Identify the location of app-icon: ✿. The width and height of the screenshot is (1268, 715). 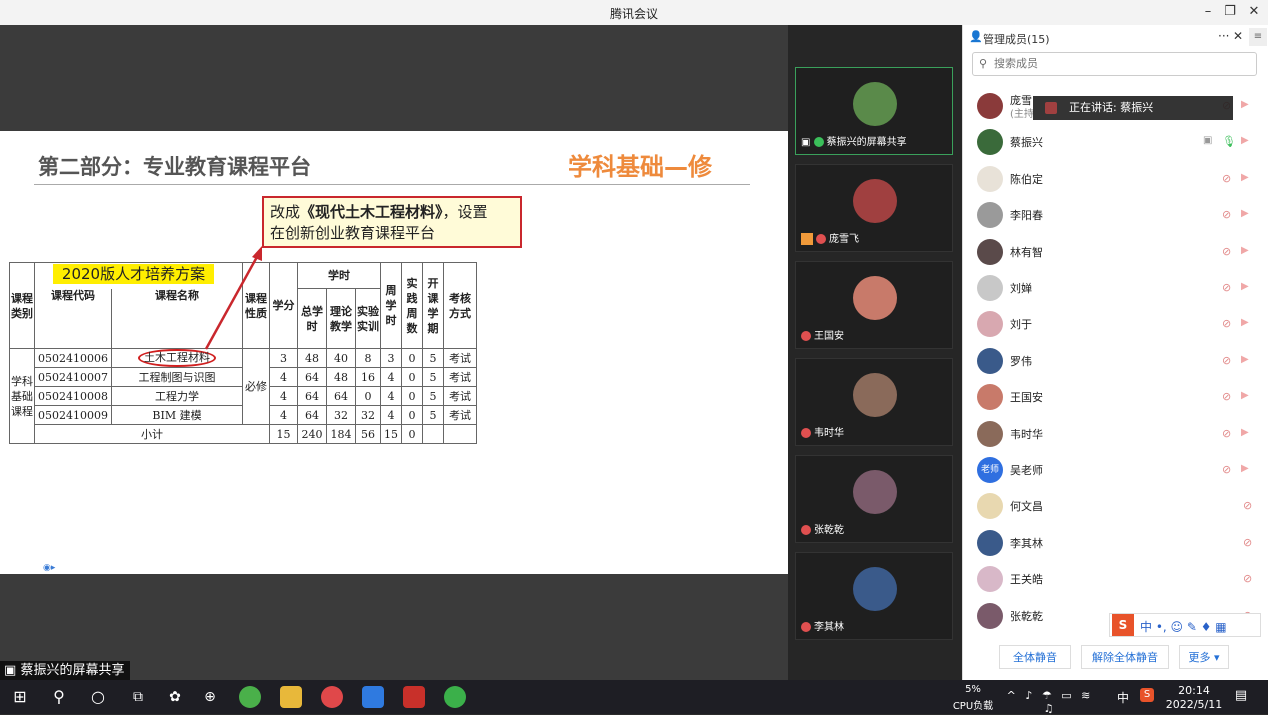
(175, 697).